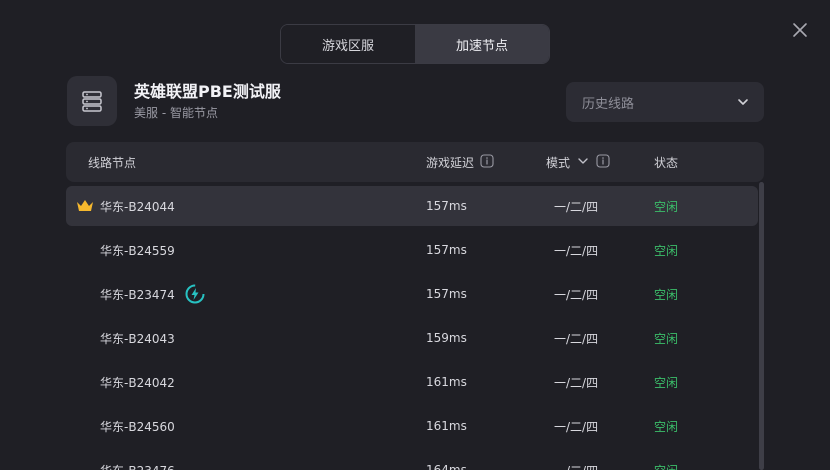 The image size is (830, 470). Describe the element at coordinates (137, 206) in the screenshot. I see `node-name: 华东-B24044` at that location.